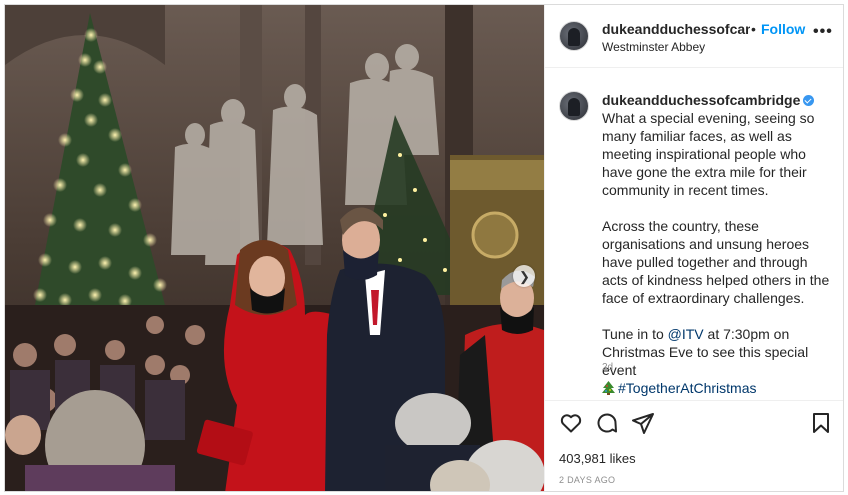 The width and height of the screenshot is (848, 495). I want to click on verified-badge-icon, so click(809, 100).